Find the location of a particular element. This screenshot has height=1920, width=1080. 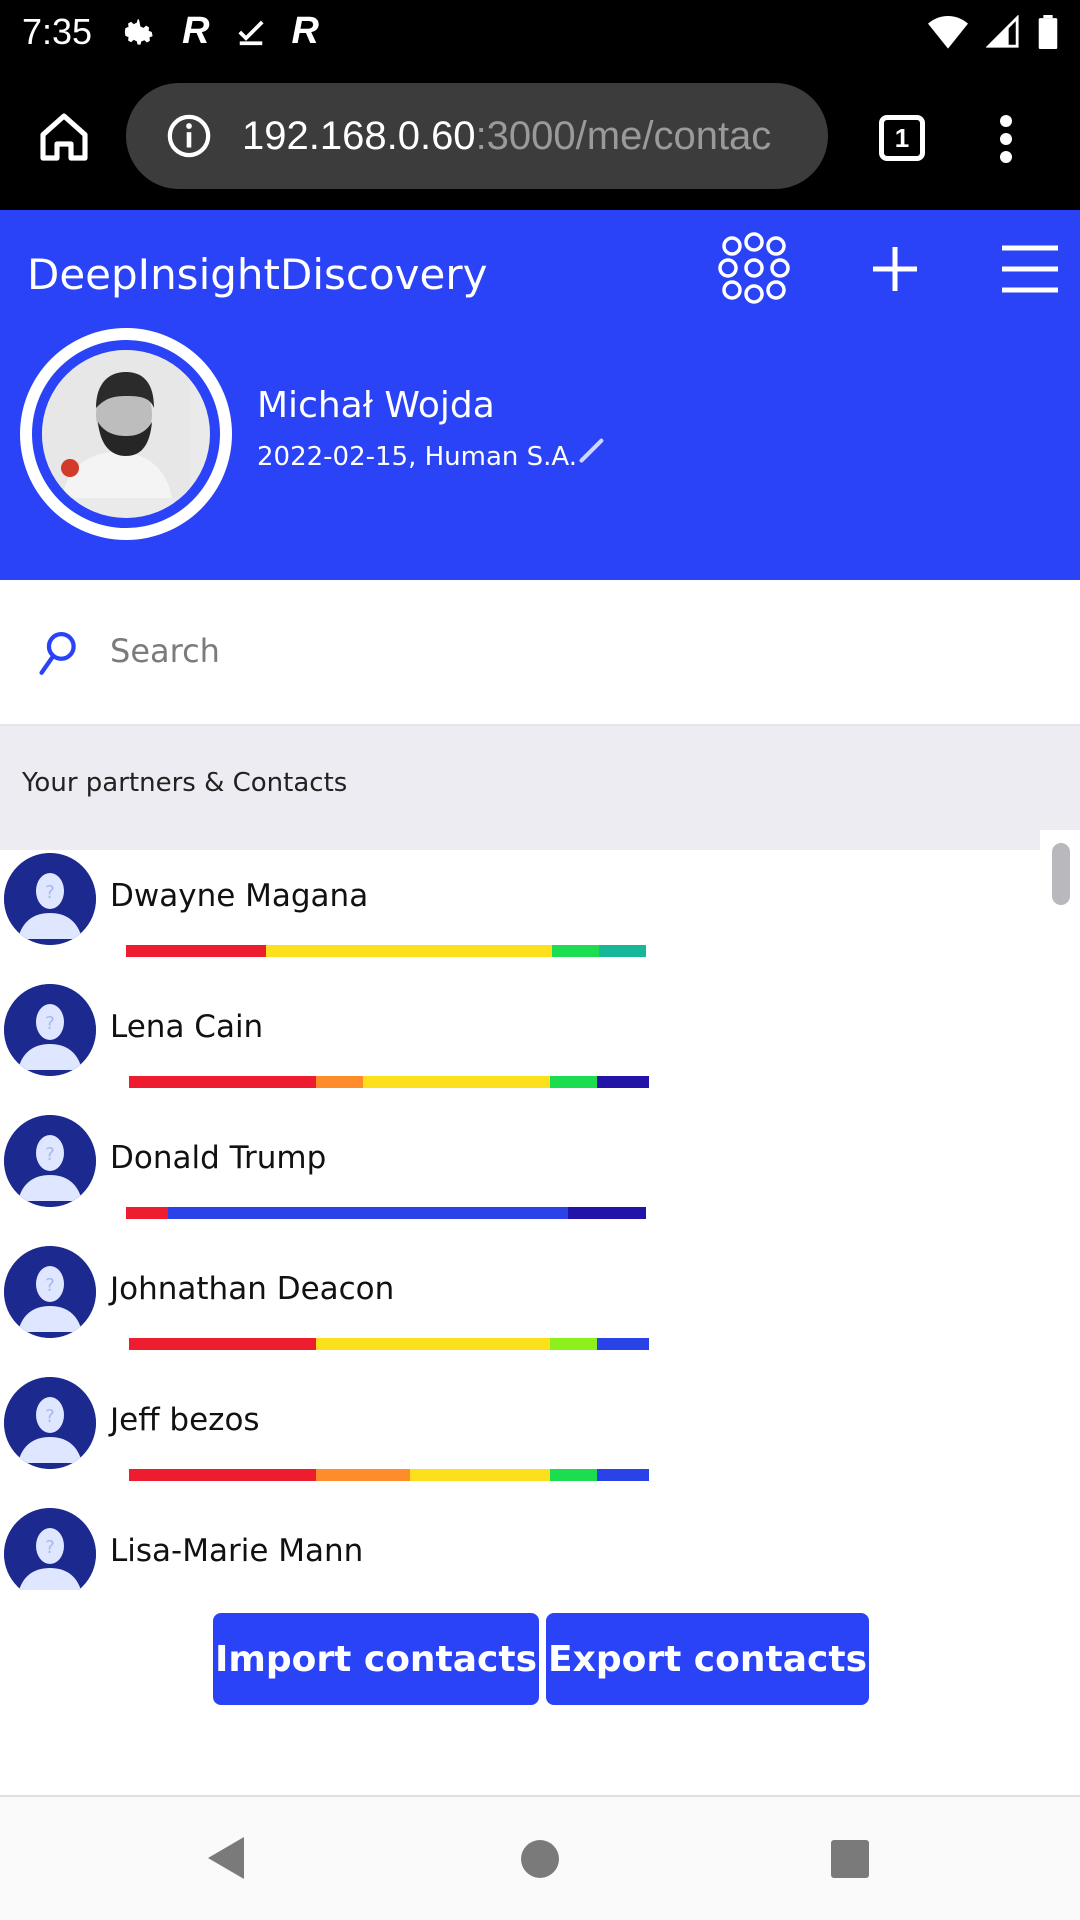

profile-avatar is located at coordinates (126, 434).